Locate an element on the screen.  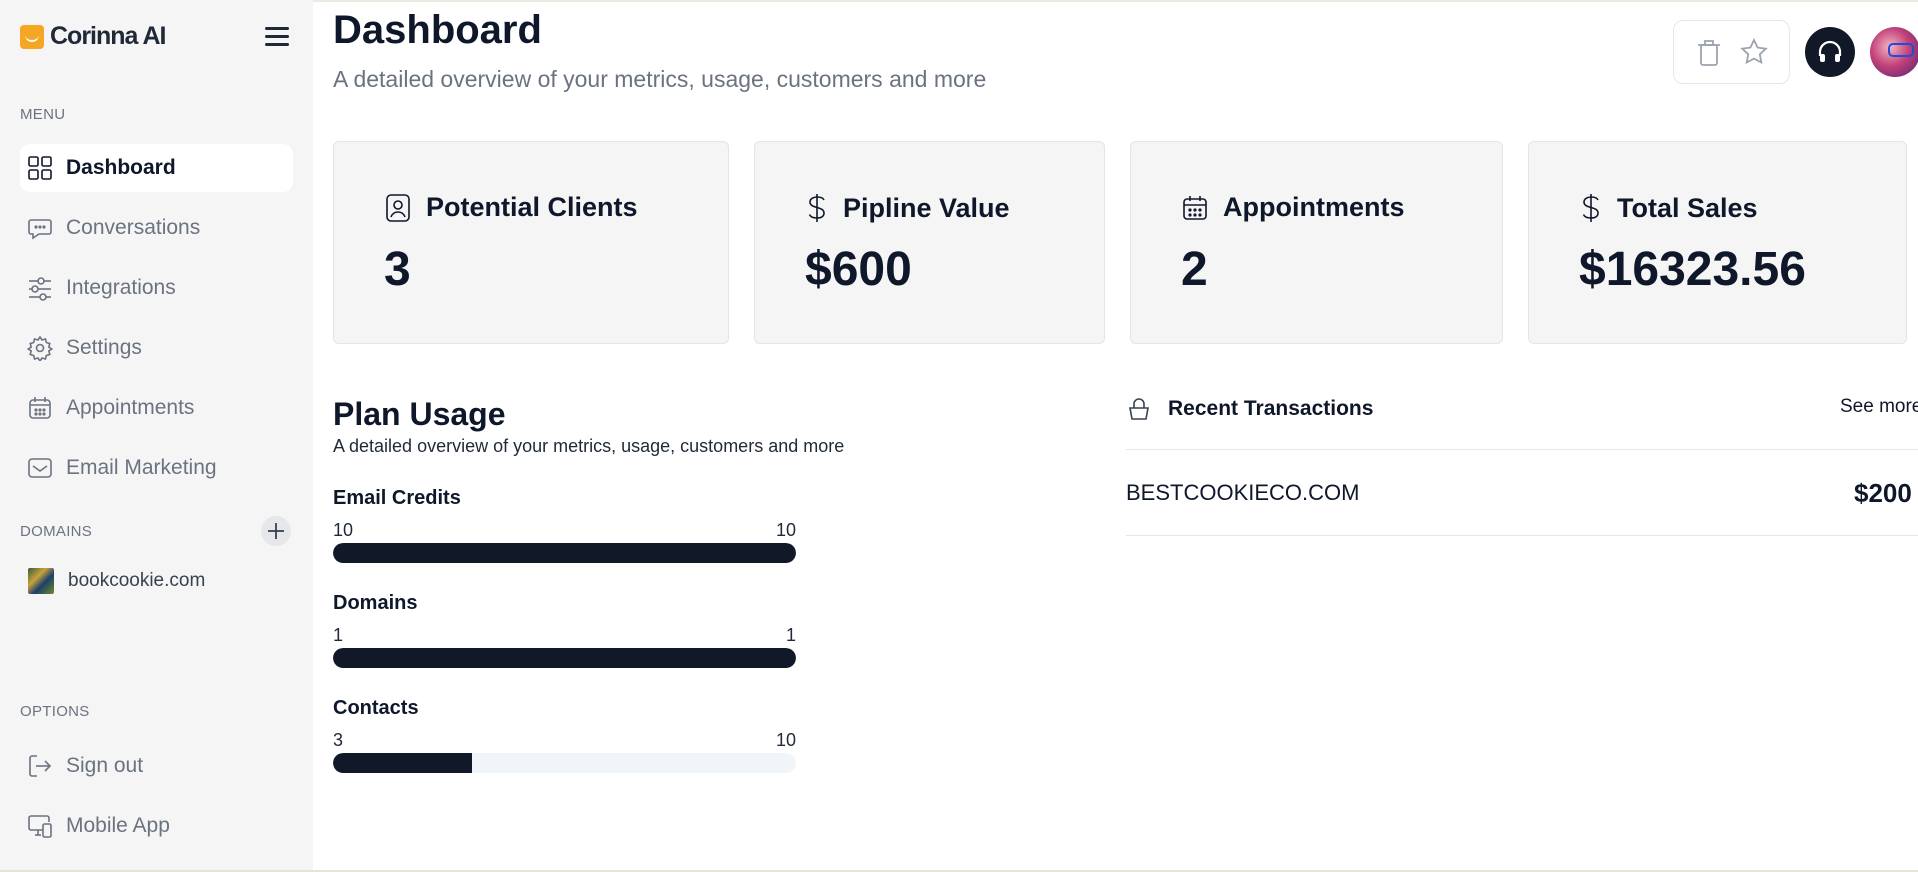
chat-bubble-icon is located at coordinates (40, 228).